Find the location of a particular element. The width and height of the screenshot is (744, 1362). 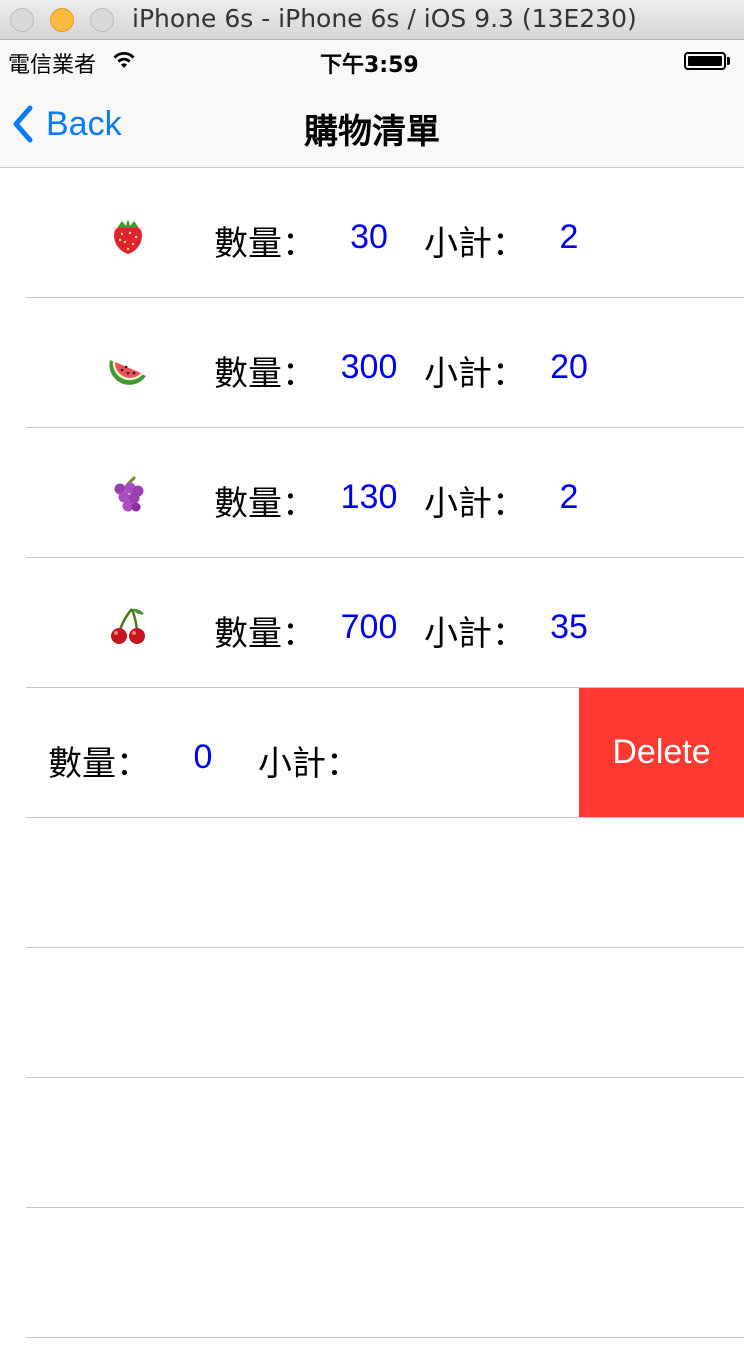

quantity-value: 700 is located at coordinates (369, 627).